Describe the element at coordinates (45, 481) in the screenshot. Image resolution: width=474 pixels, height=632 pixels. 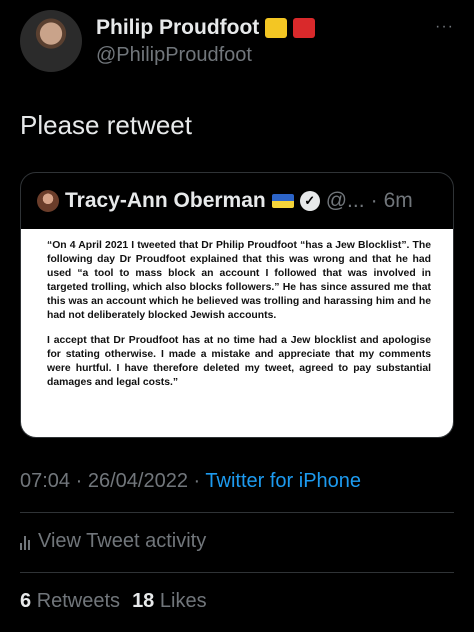
I see `tweet-time: 07:04` at that location.